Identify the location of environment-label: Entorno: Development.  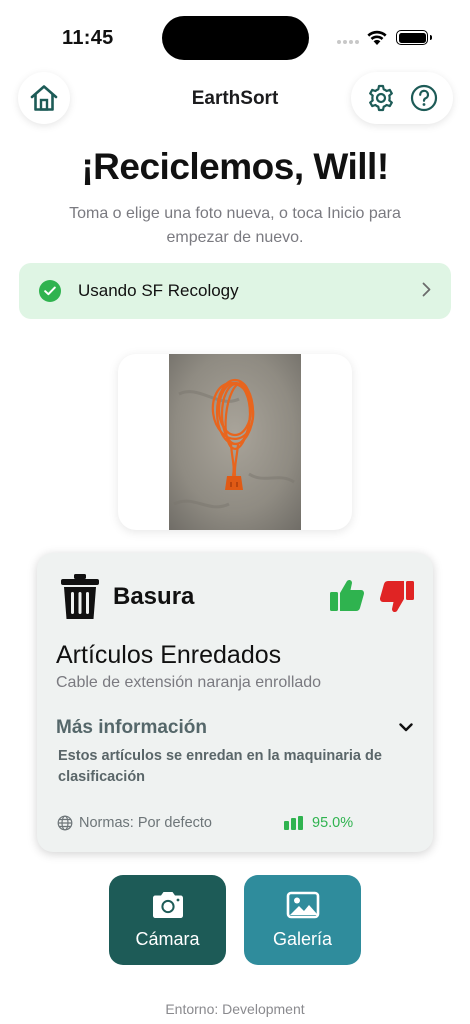
(235, 1009).